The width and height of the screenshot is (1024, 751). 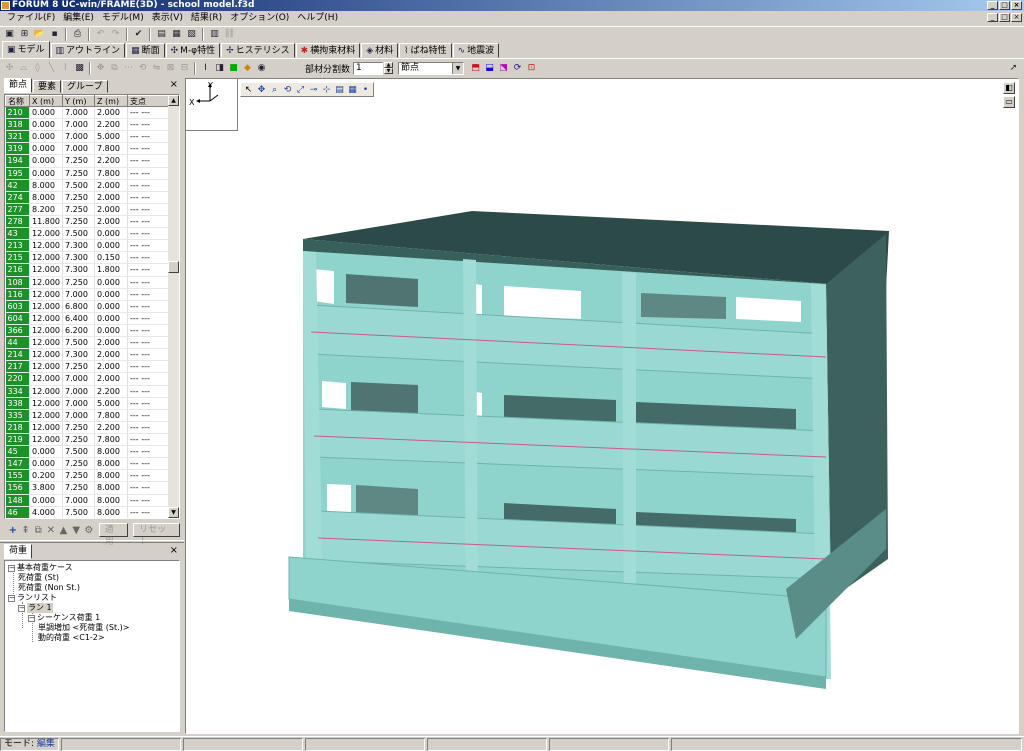 What do you see at coordinates (46, 476) in the screenshot?
I see `node-x-cell: 0.200` at bounding box center [46, 476].